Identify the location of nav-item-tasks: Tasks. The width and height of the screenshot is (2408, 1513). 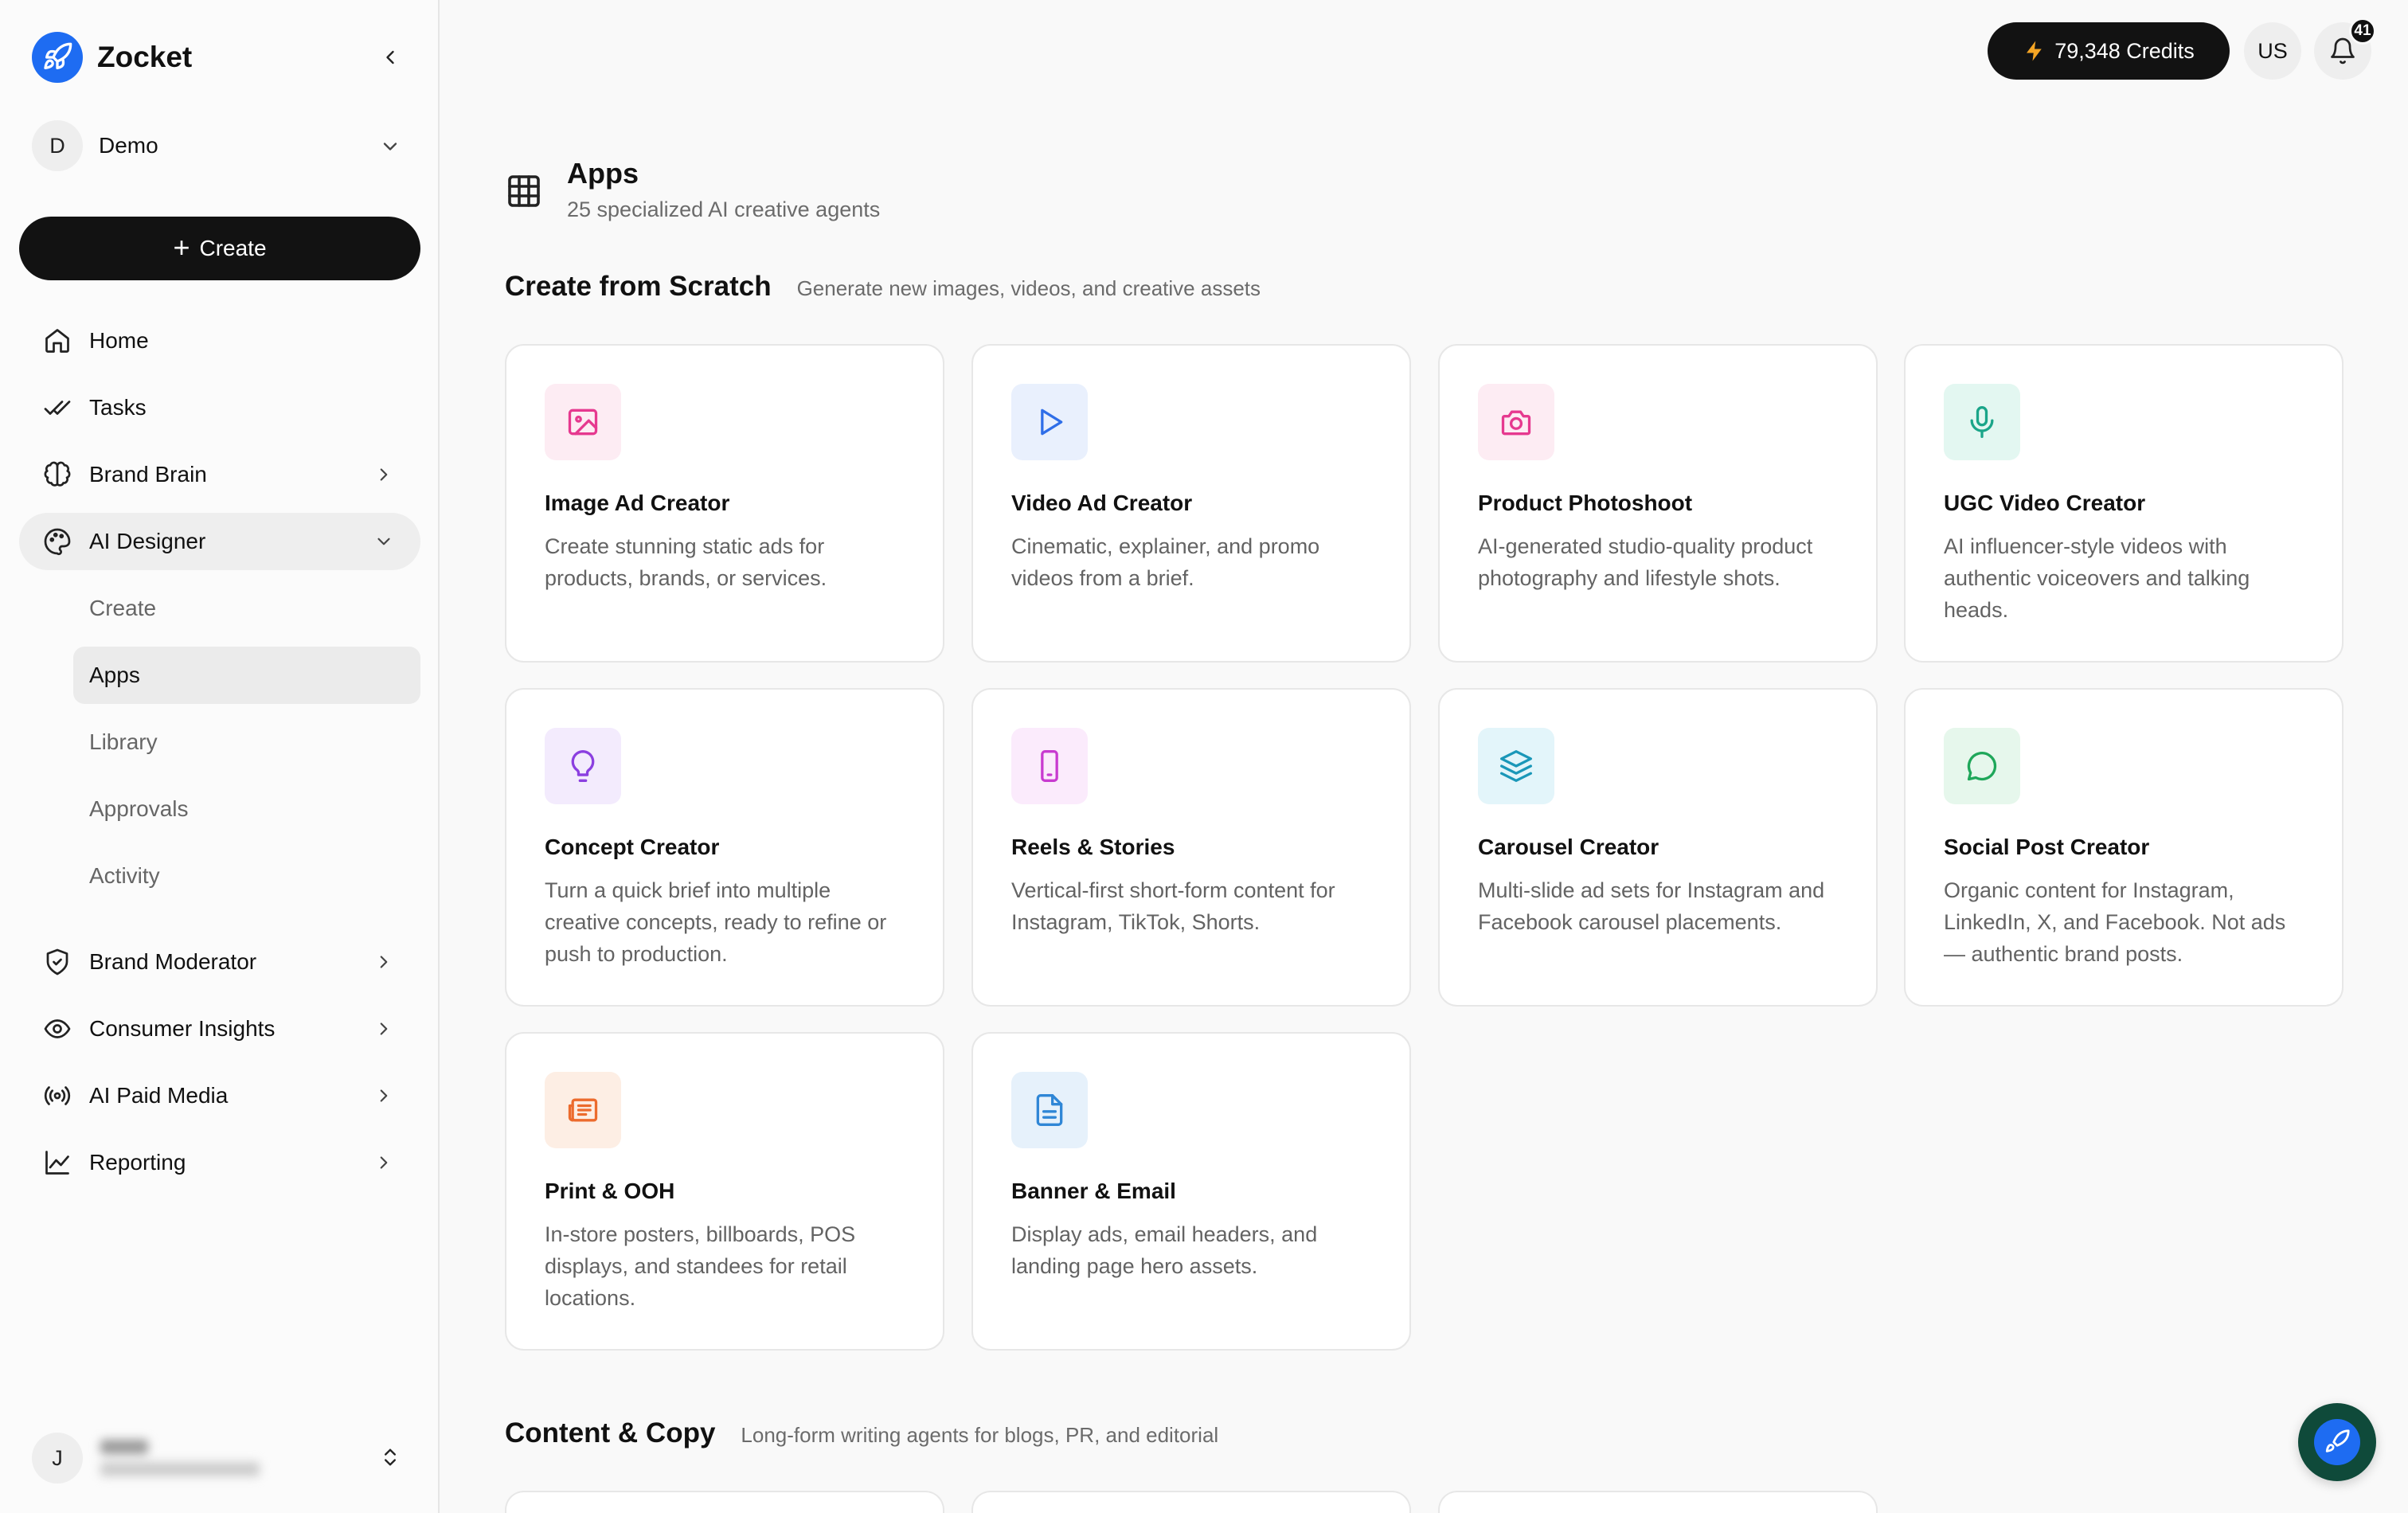
(219, 407).